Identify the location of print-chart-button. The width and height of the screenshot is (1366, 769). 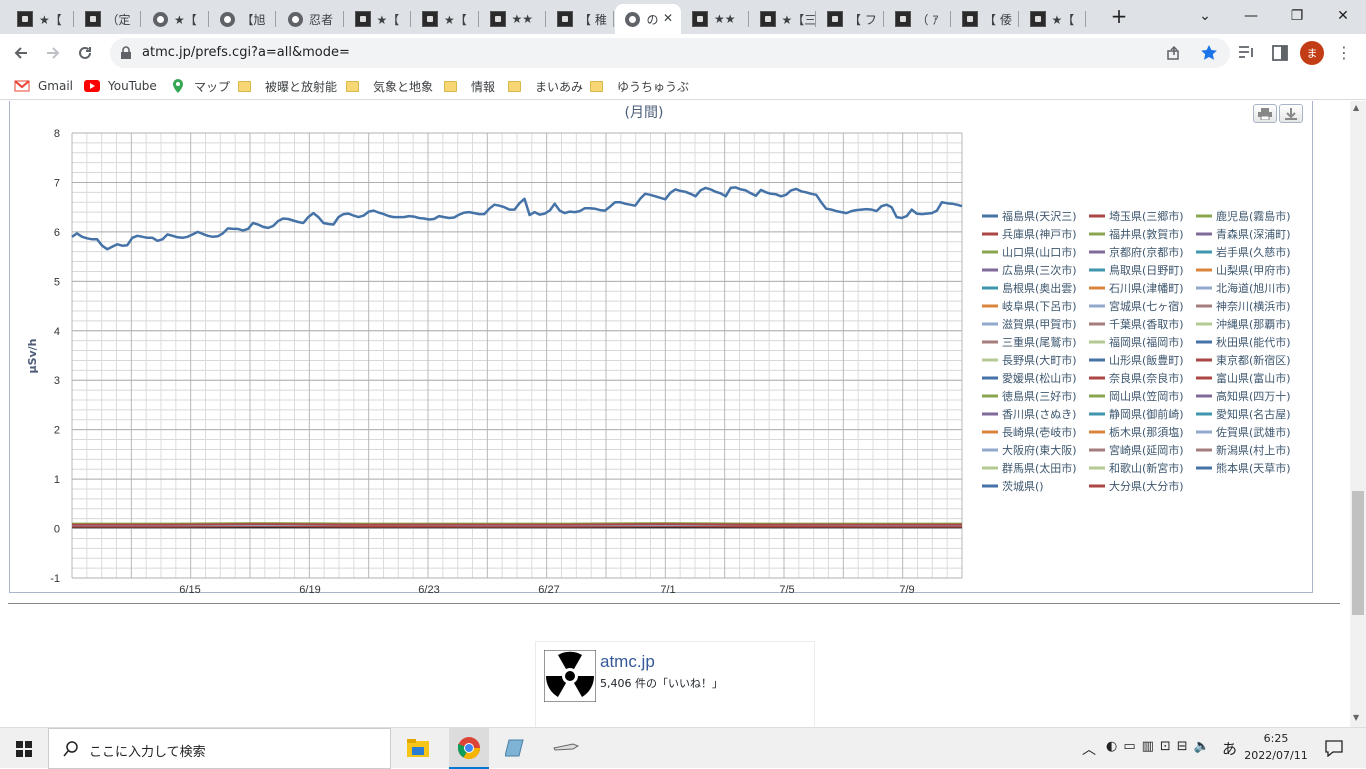
(1265, 113).